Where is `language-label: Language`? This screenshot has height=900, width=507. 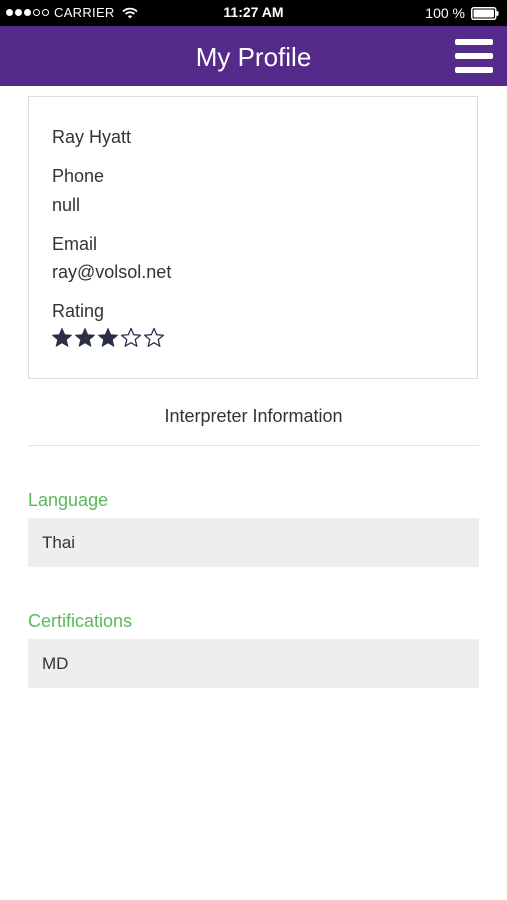
language-label: Language is located at coordinates (68, 500).